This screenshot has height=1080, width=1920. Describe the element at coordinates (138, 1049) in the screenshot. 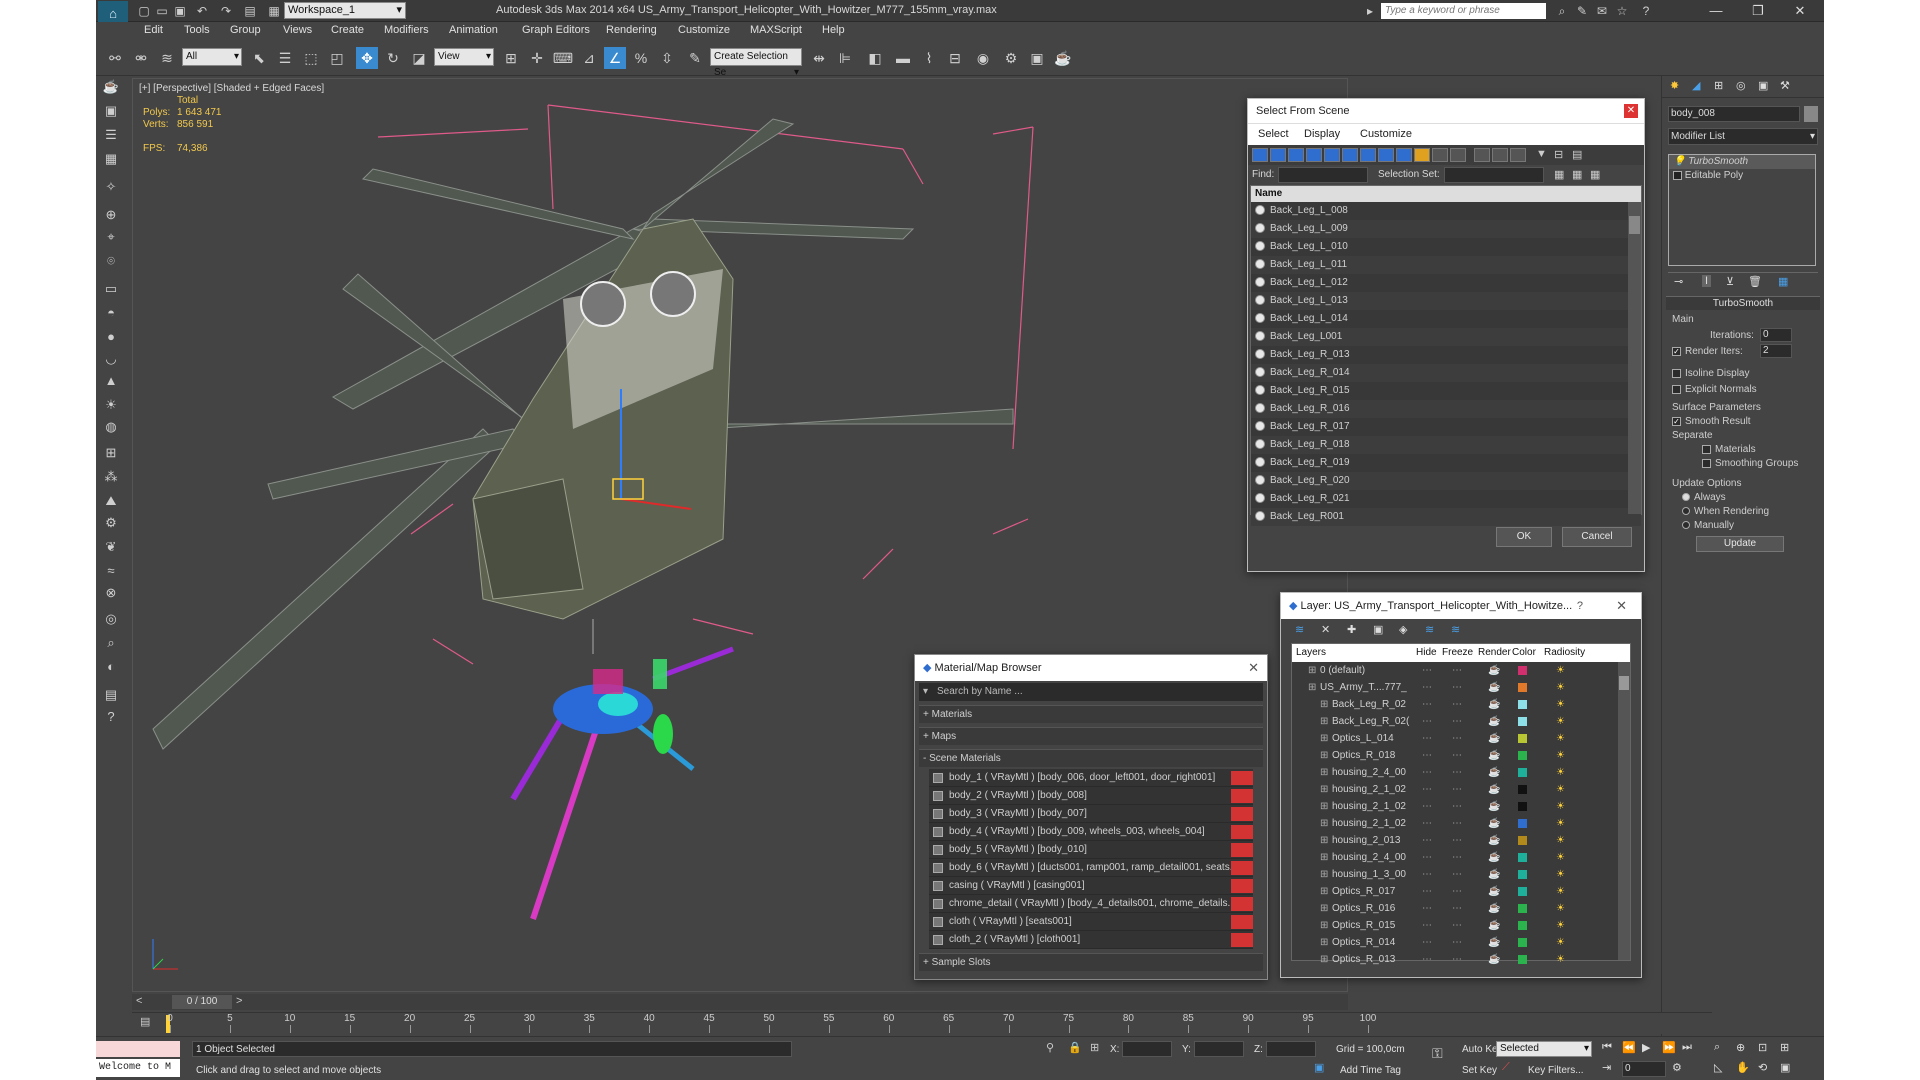

I see `maxscript-listener-top` at that location.